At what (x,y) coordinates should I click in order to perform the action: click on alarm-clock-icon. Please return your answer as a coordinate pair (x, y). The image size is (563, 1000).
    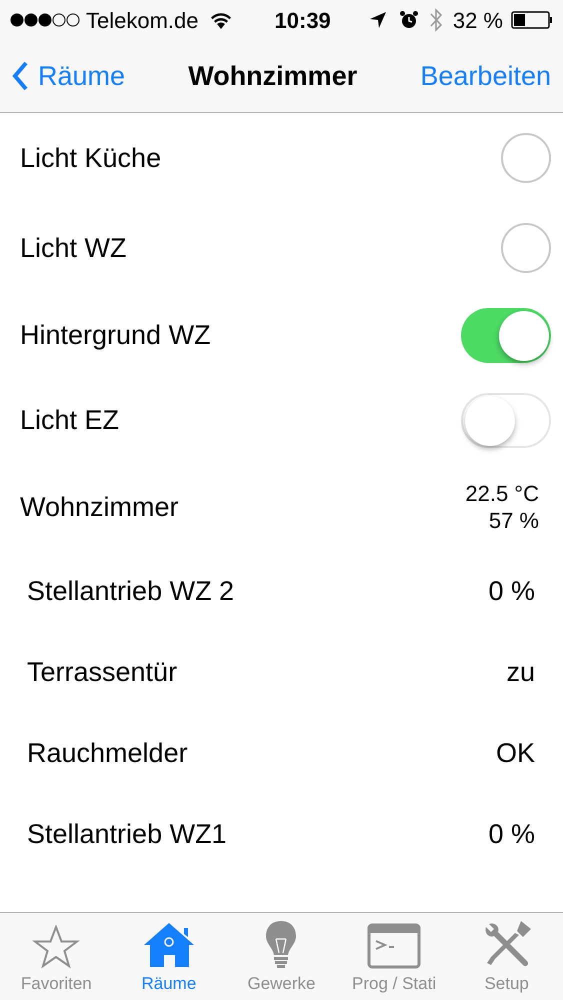
    Looking at the image, I should click on (408, 20).